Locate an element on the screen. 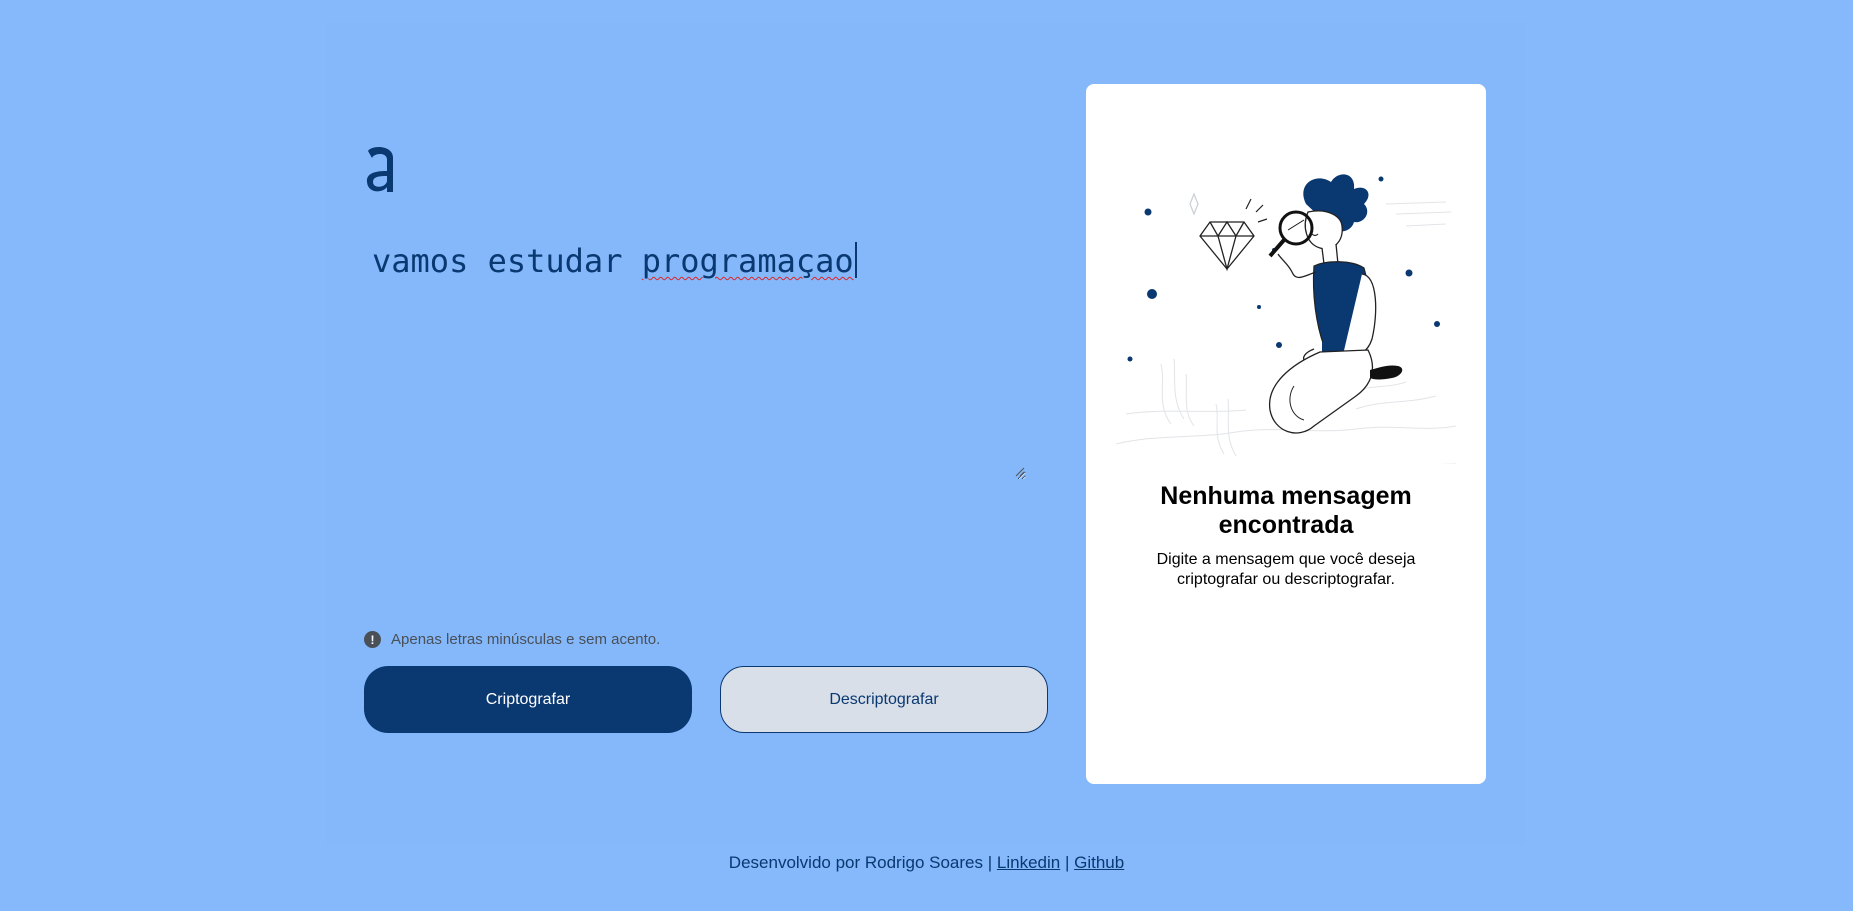  person-magnifier-illustration is located at coordinates (1286, 319).